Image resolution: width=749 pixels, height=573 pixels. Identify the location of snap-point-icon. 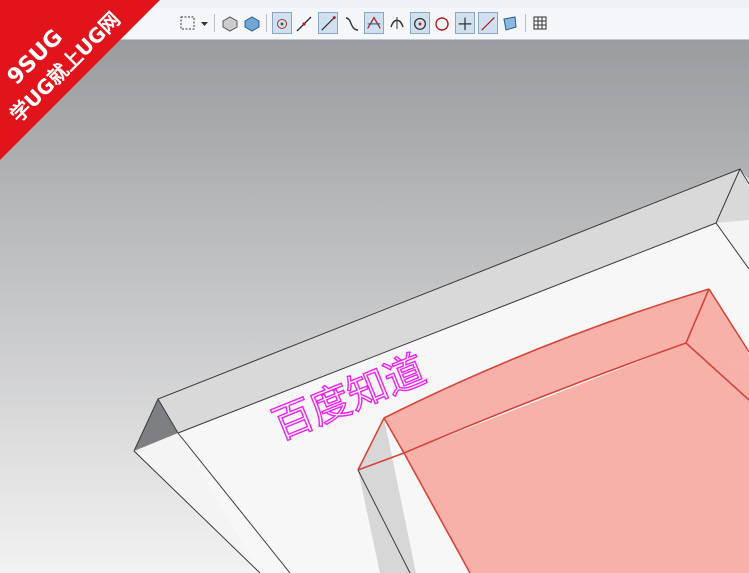
(465, 24).